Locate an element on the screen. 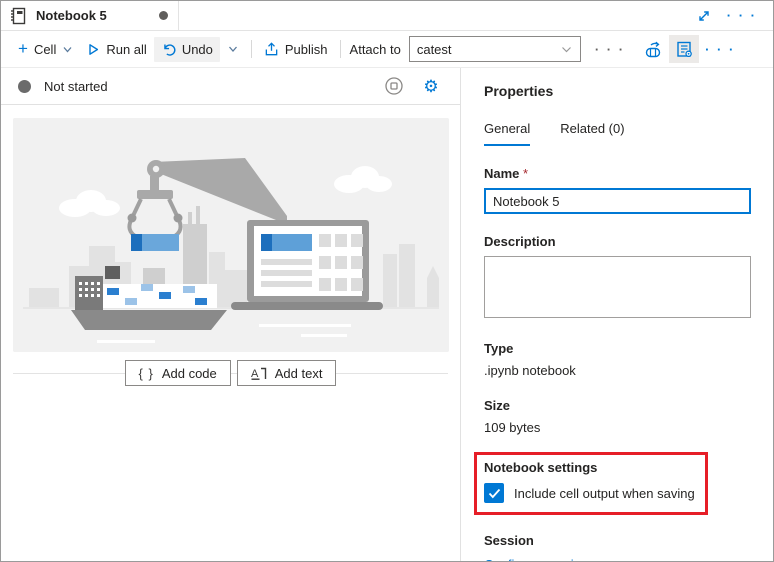  notebook-settings-label: Notebook settings is located at coordinates (541, 467).